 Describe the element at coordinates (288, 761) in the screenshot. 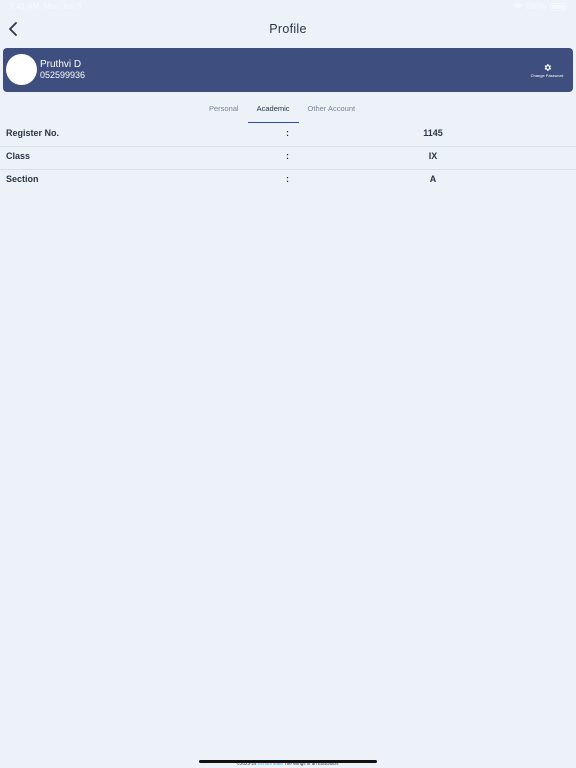

I see `home-indicator` at that location.